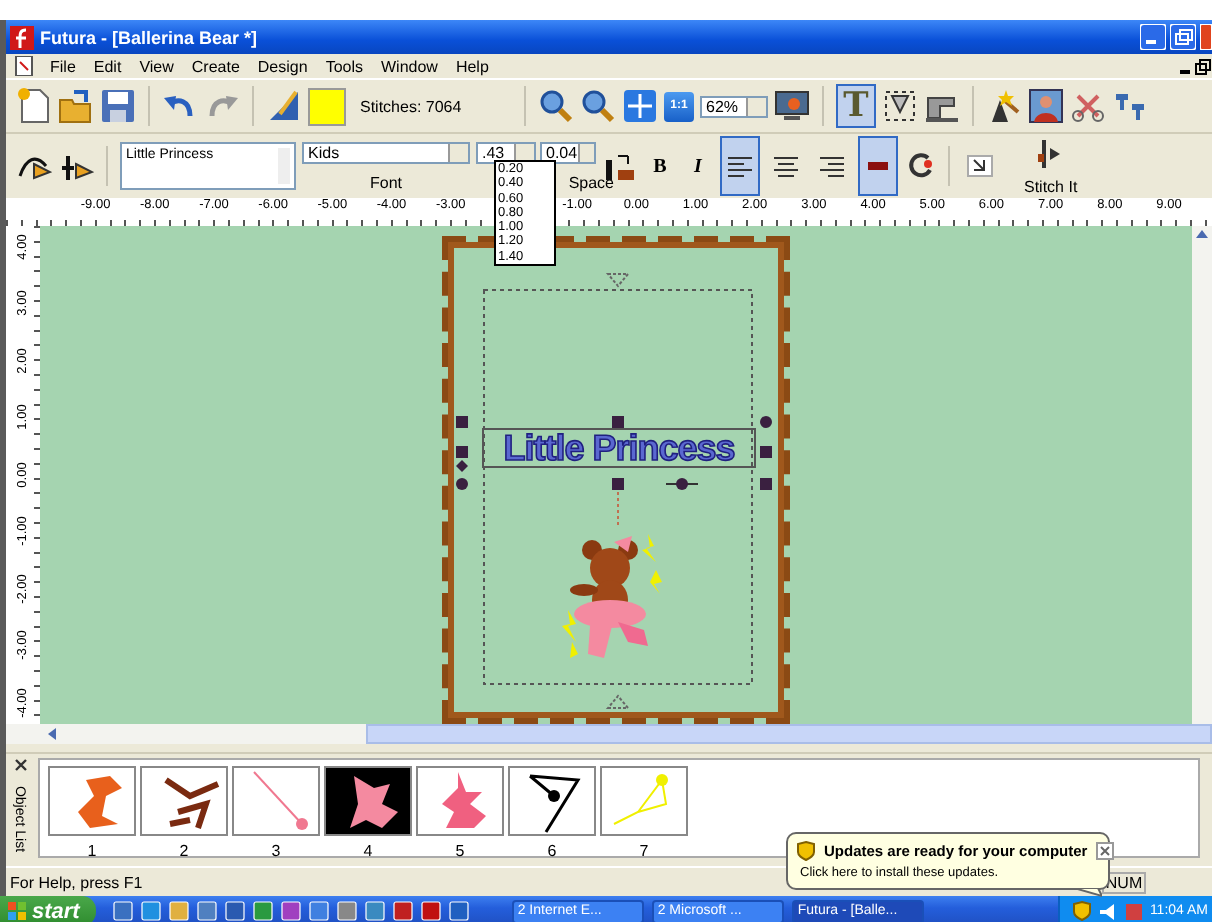 The image size is (1212, 922). Describe the element at coordinates (385, 182) in the screenshot. I see `font-label: Font` at that location.